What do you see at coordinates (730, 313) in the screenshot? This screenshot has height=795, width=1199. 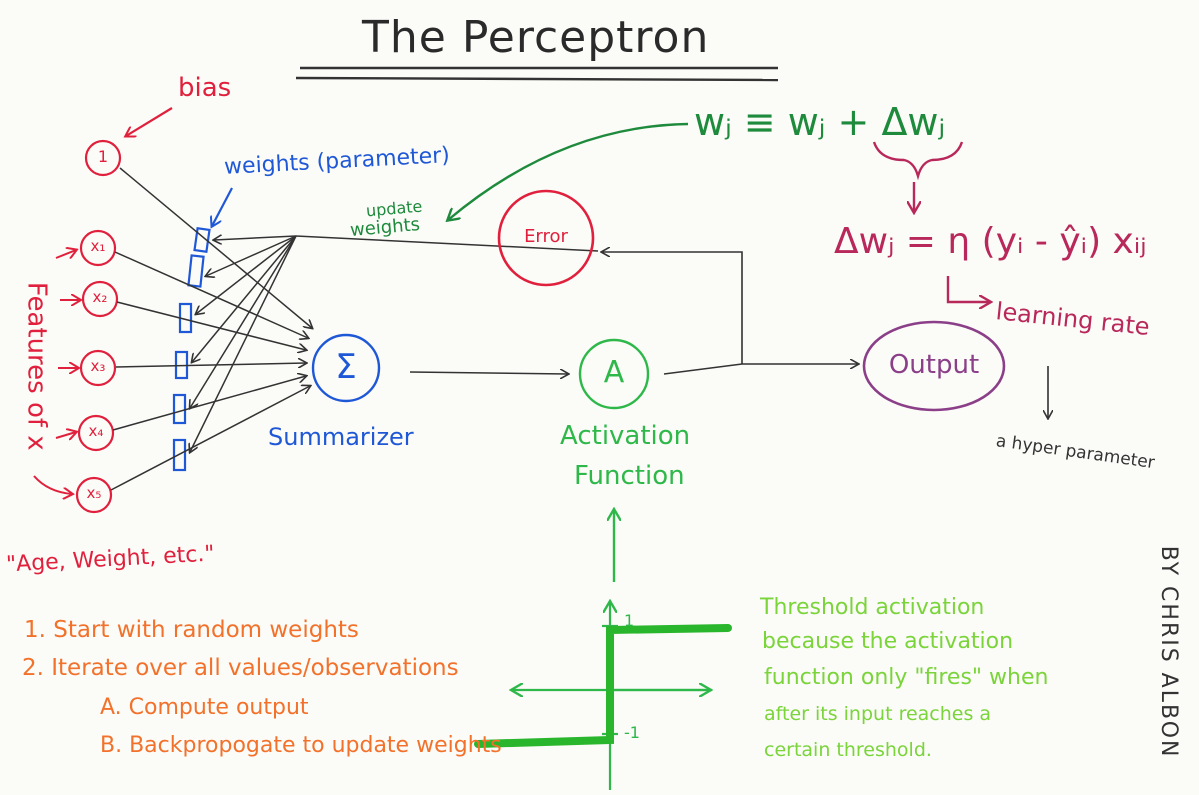 I see `output-and-feedback-lines` at bounding box center [730, 313].